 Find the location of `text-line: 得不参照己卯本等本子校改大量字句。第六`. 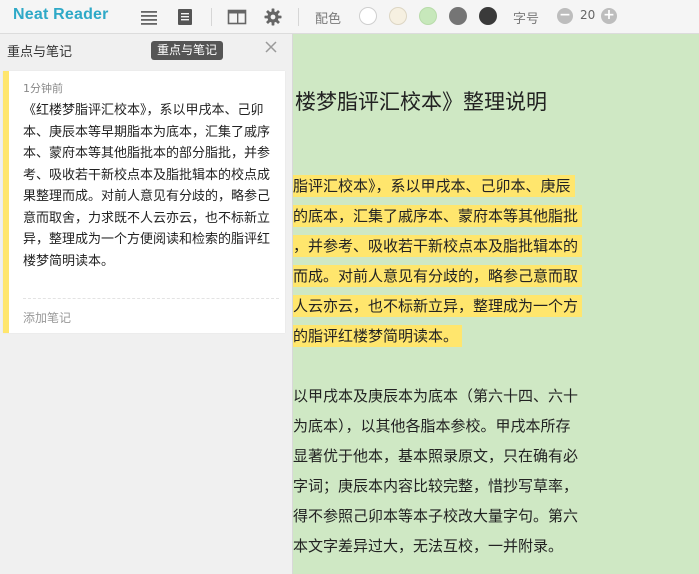

text-line: 得不参照己卯本等本子校改大量字句。第六 is located at coordinates (436, 516).